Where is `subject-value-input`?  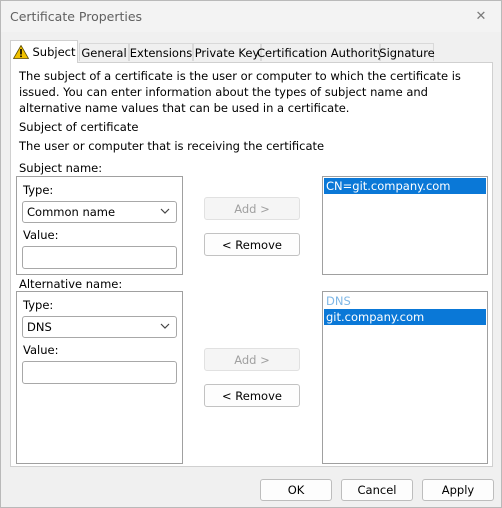
subject-value-input is located at coordinates (99, 257).